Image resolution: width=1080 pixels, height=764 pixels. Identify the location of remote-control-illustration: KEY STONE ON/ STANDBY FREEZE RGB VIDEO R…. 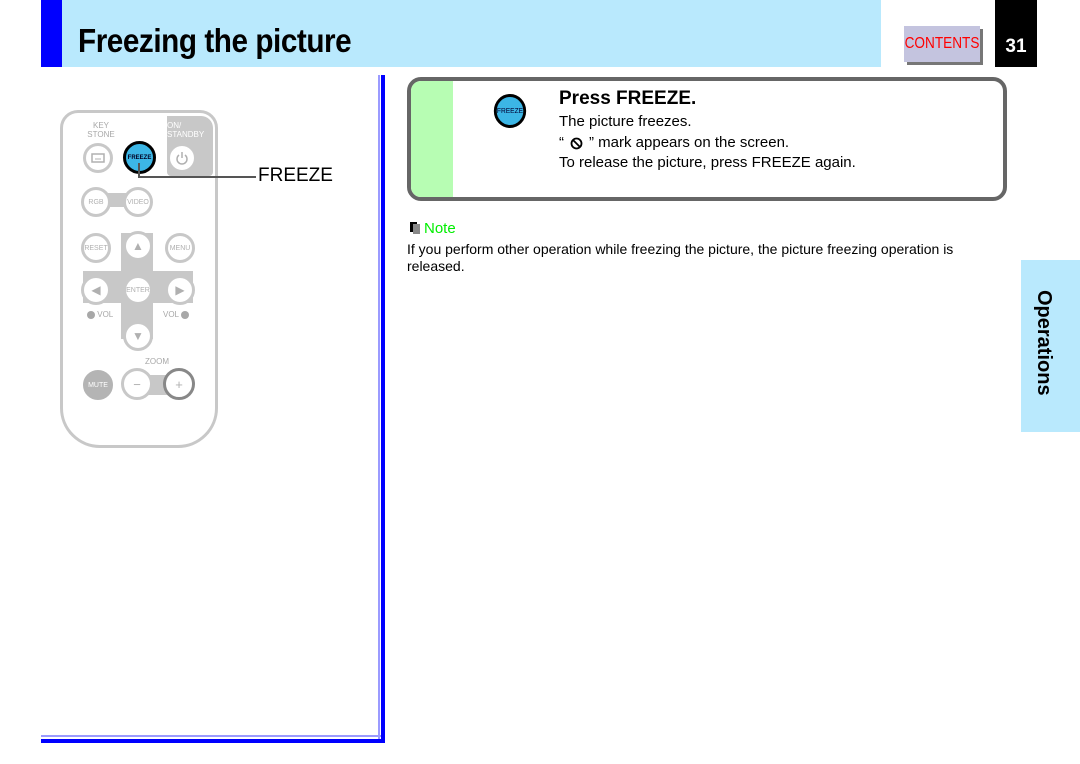
(139, 279).